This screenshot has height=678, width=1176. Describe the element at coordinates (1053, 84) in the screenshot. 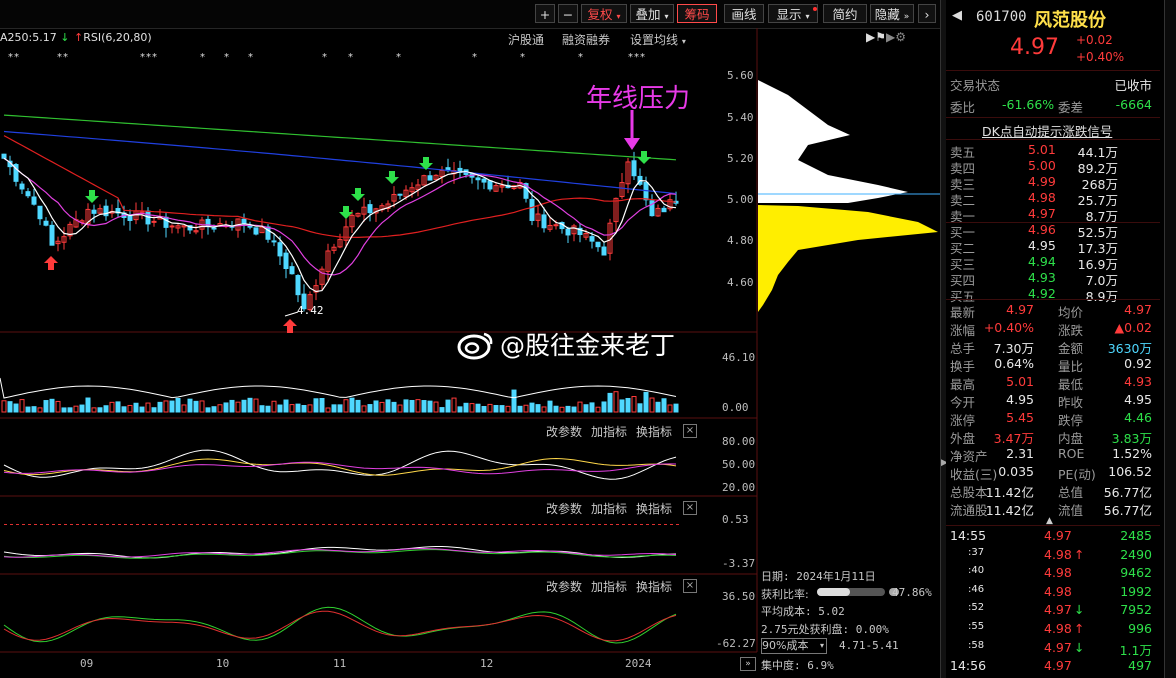

I see `trade-status-row: 交易状态 已收市` at that location.